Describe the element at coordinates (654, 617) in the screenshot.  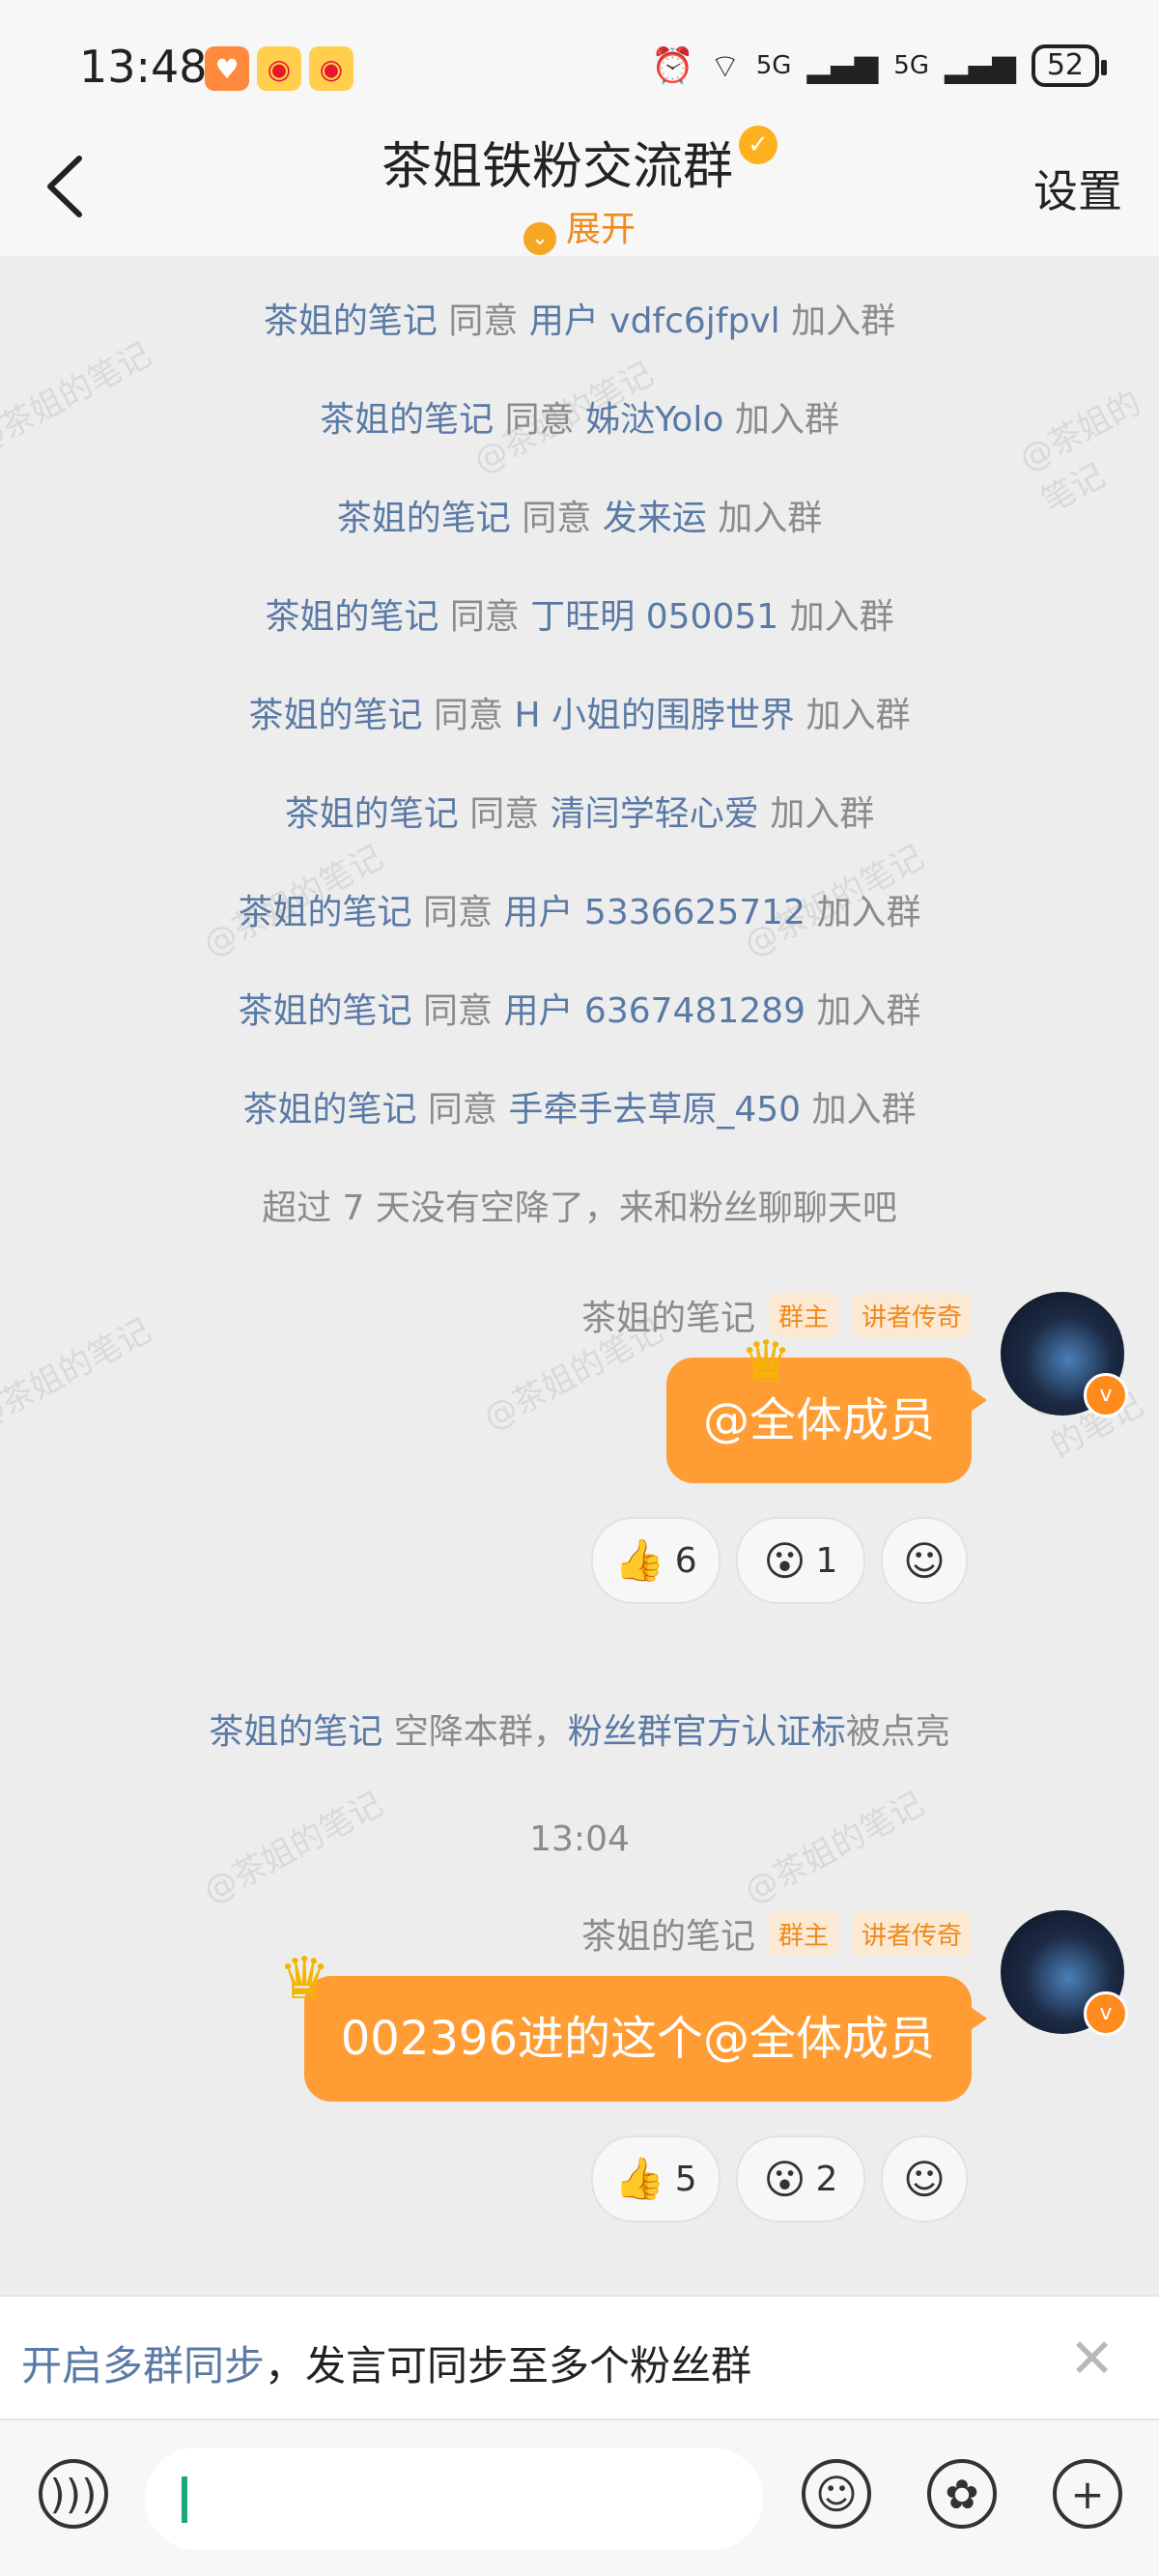
I see `user-link: 丁旺明 050051` at that location.